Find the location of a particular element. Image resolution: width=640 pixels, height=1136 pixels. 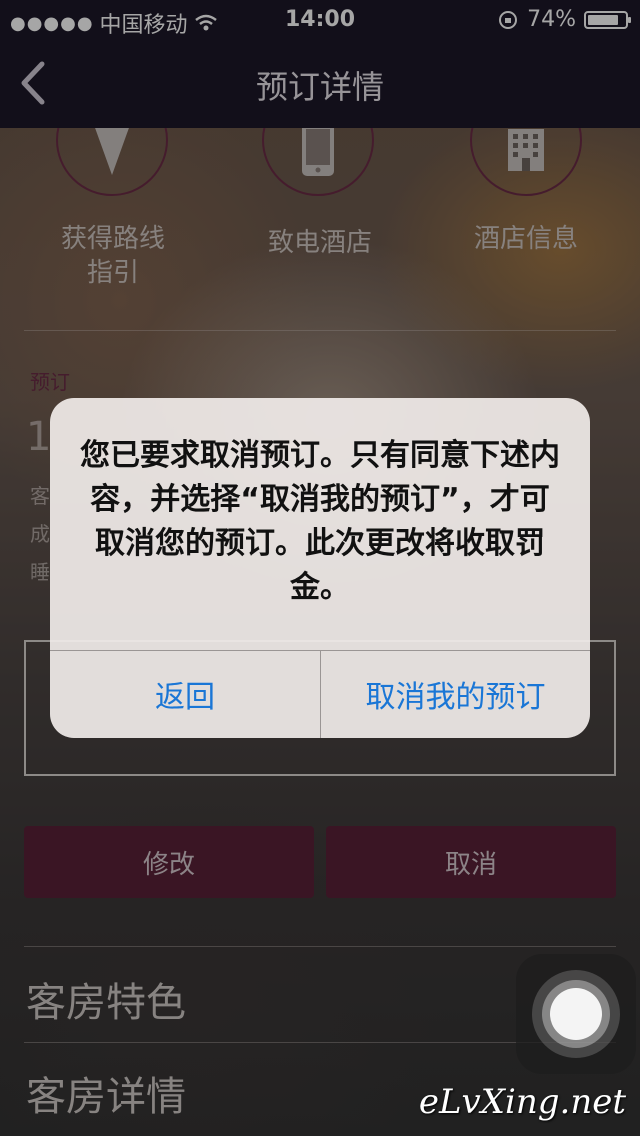

alert-back-button: 返回 is located at coordinates (185, 694).